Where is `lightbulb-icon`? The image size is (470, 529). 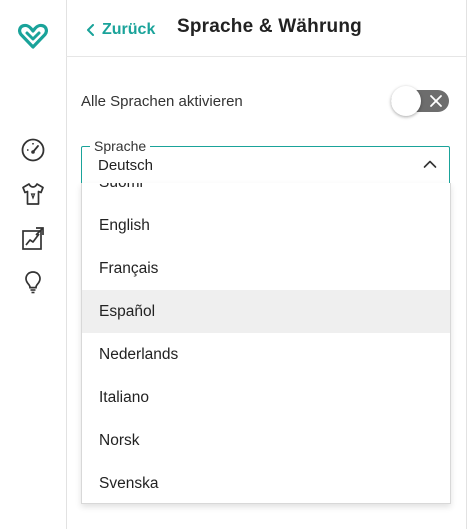
lightbulb-icon is located at coordinates (33, 282).